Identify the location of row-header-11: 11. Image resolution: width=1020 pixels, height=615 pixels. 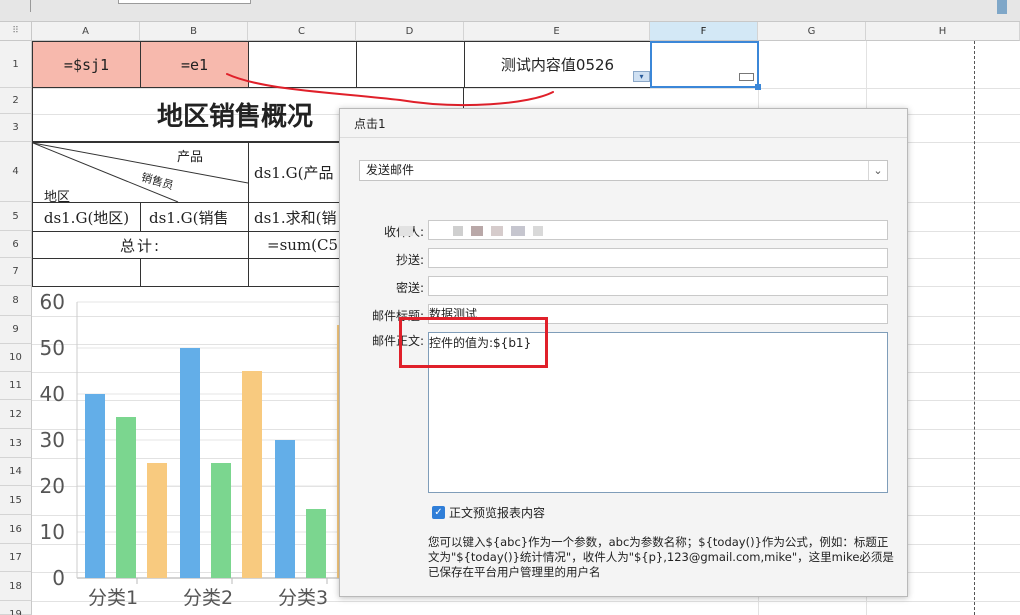
(16, 386).